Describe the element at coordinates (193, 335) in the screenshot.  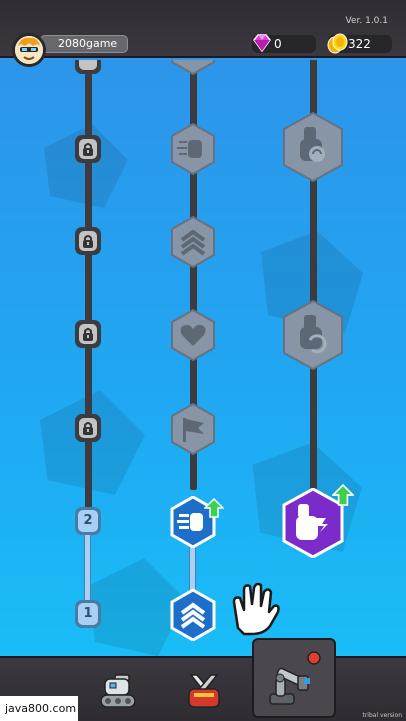
I see `heart-skill-locked` at that location.